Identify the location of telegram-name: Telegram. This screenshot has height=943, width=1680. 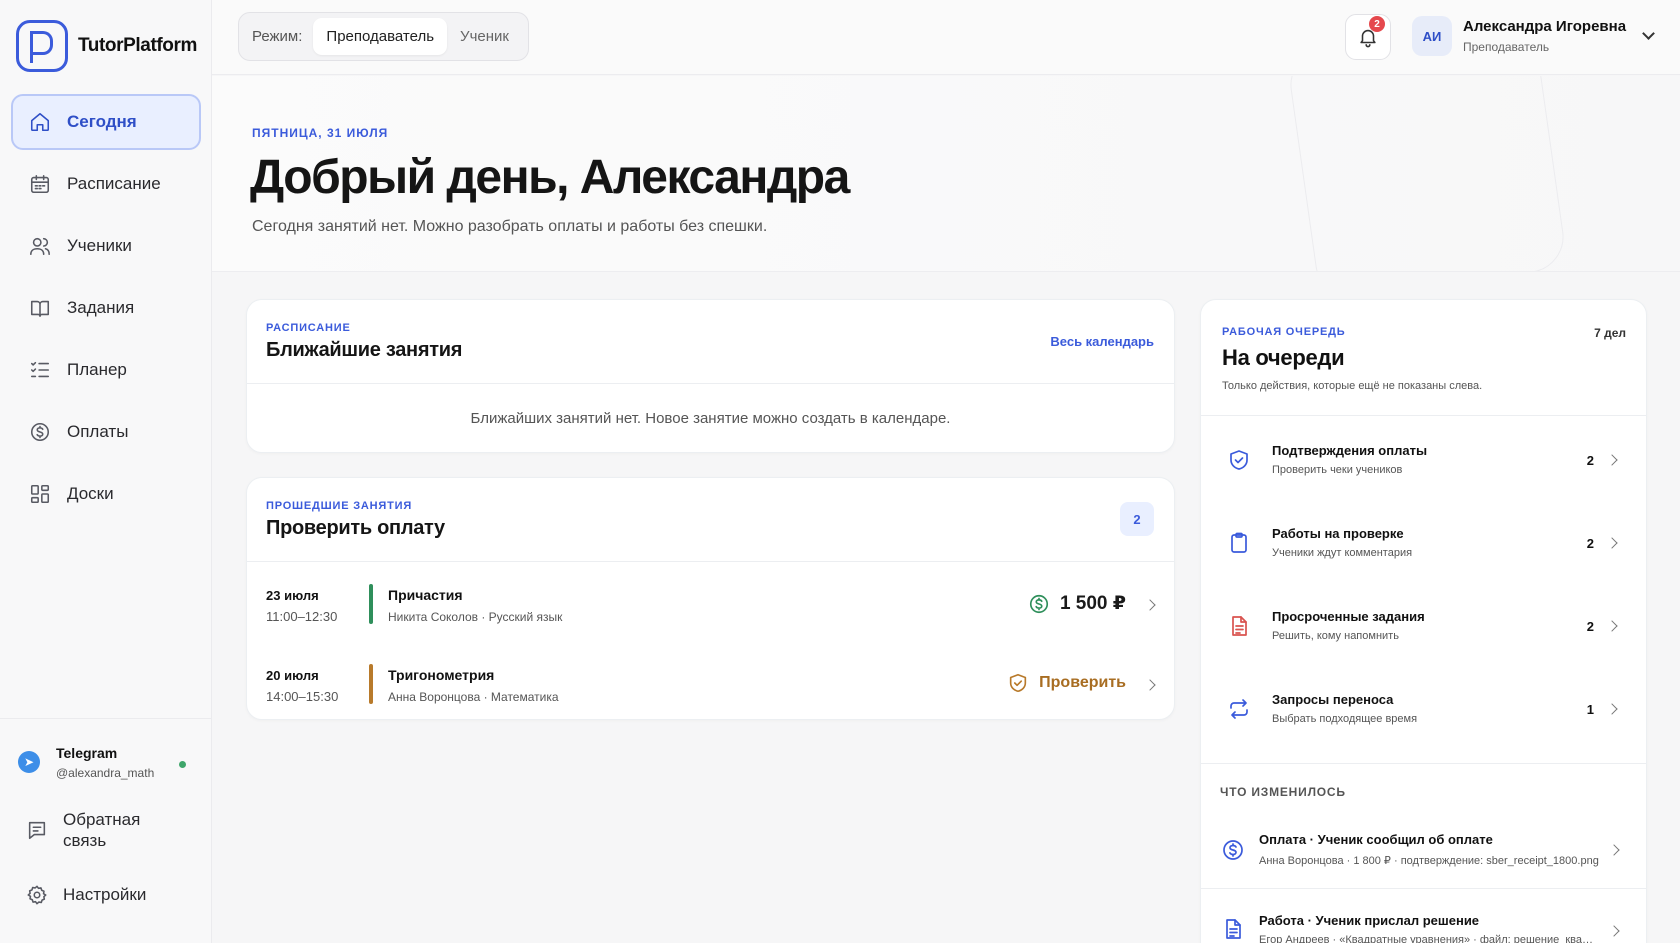
(87, 753).